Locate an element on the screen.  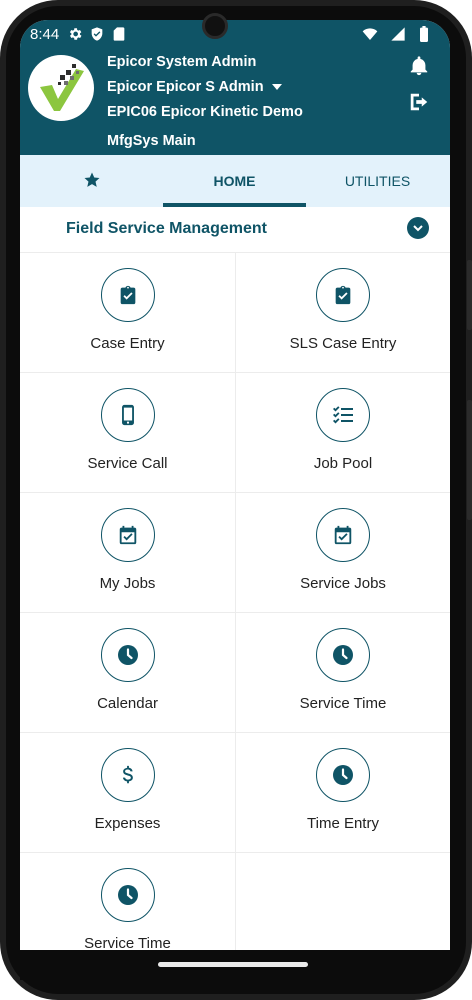
tile-label: Service Jobs is located at coordinates (343, 583).